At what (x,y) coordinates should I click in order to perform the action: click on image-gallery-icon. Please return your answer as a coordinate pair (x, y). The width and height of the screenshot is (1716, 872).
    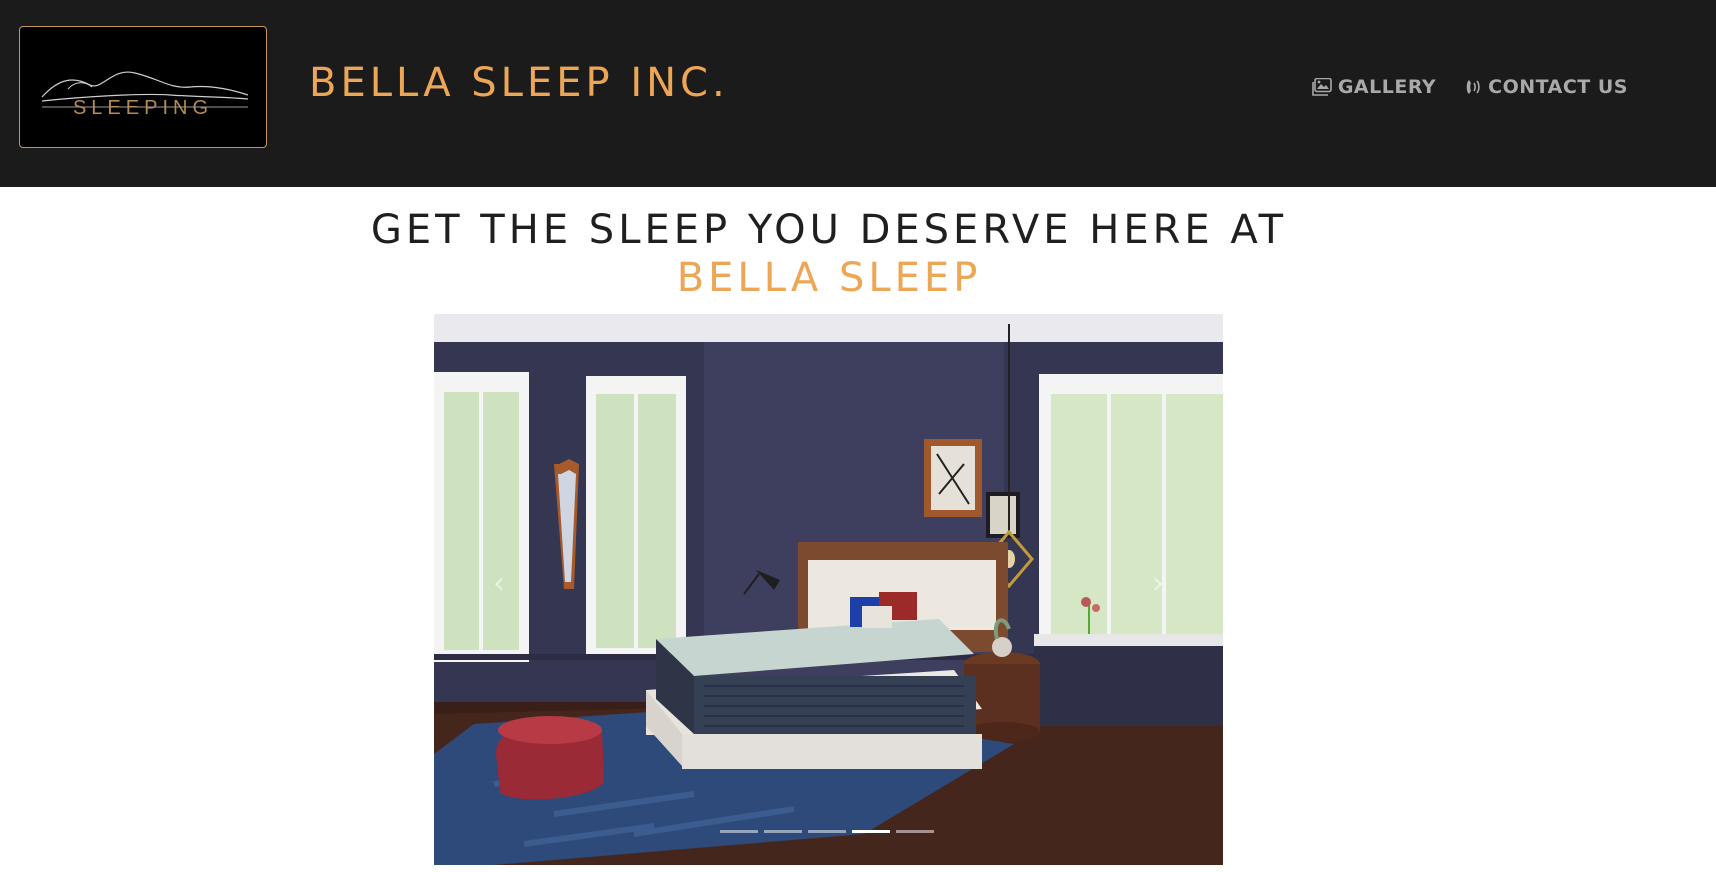
    Looking at the image, I should click on (1322, 87).